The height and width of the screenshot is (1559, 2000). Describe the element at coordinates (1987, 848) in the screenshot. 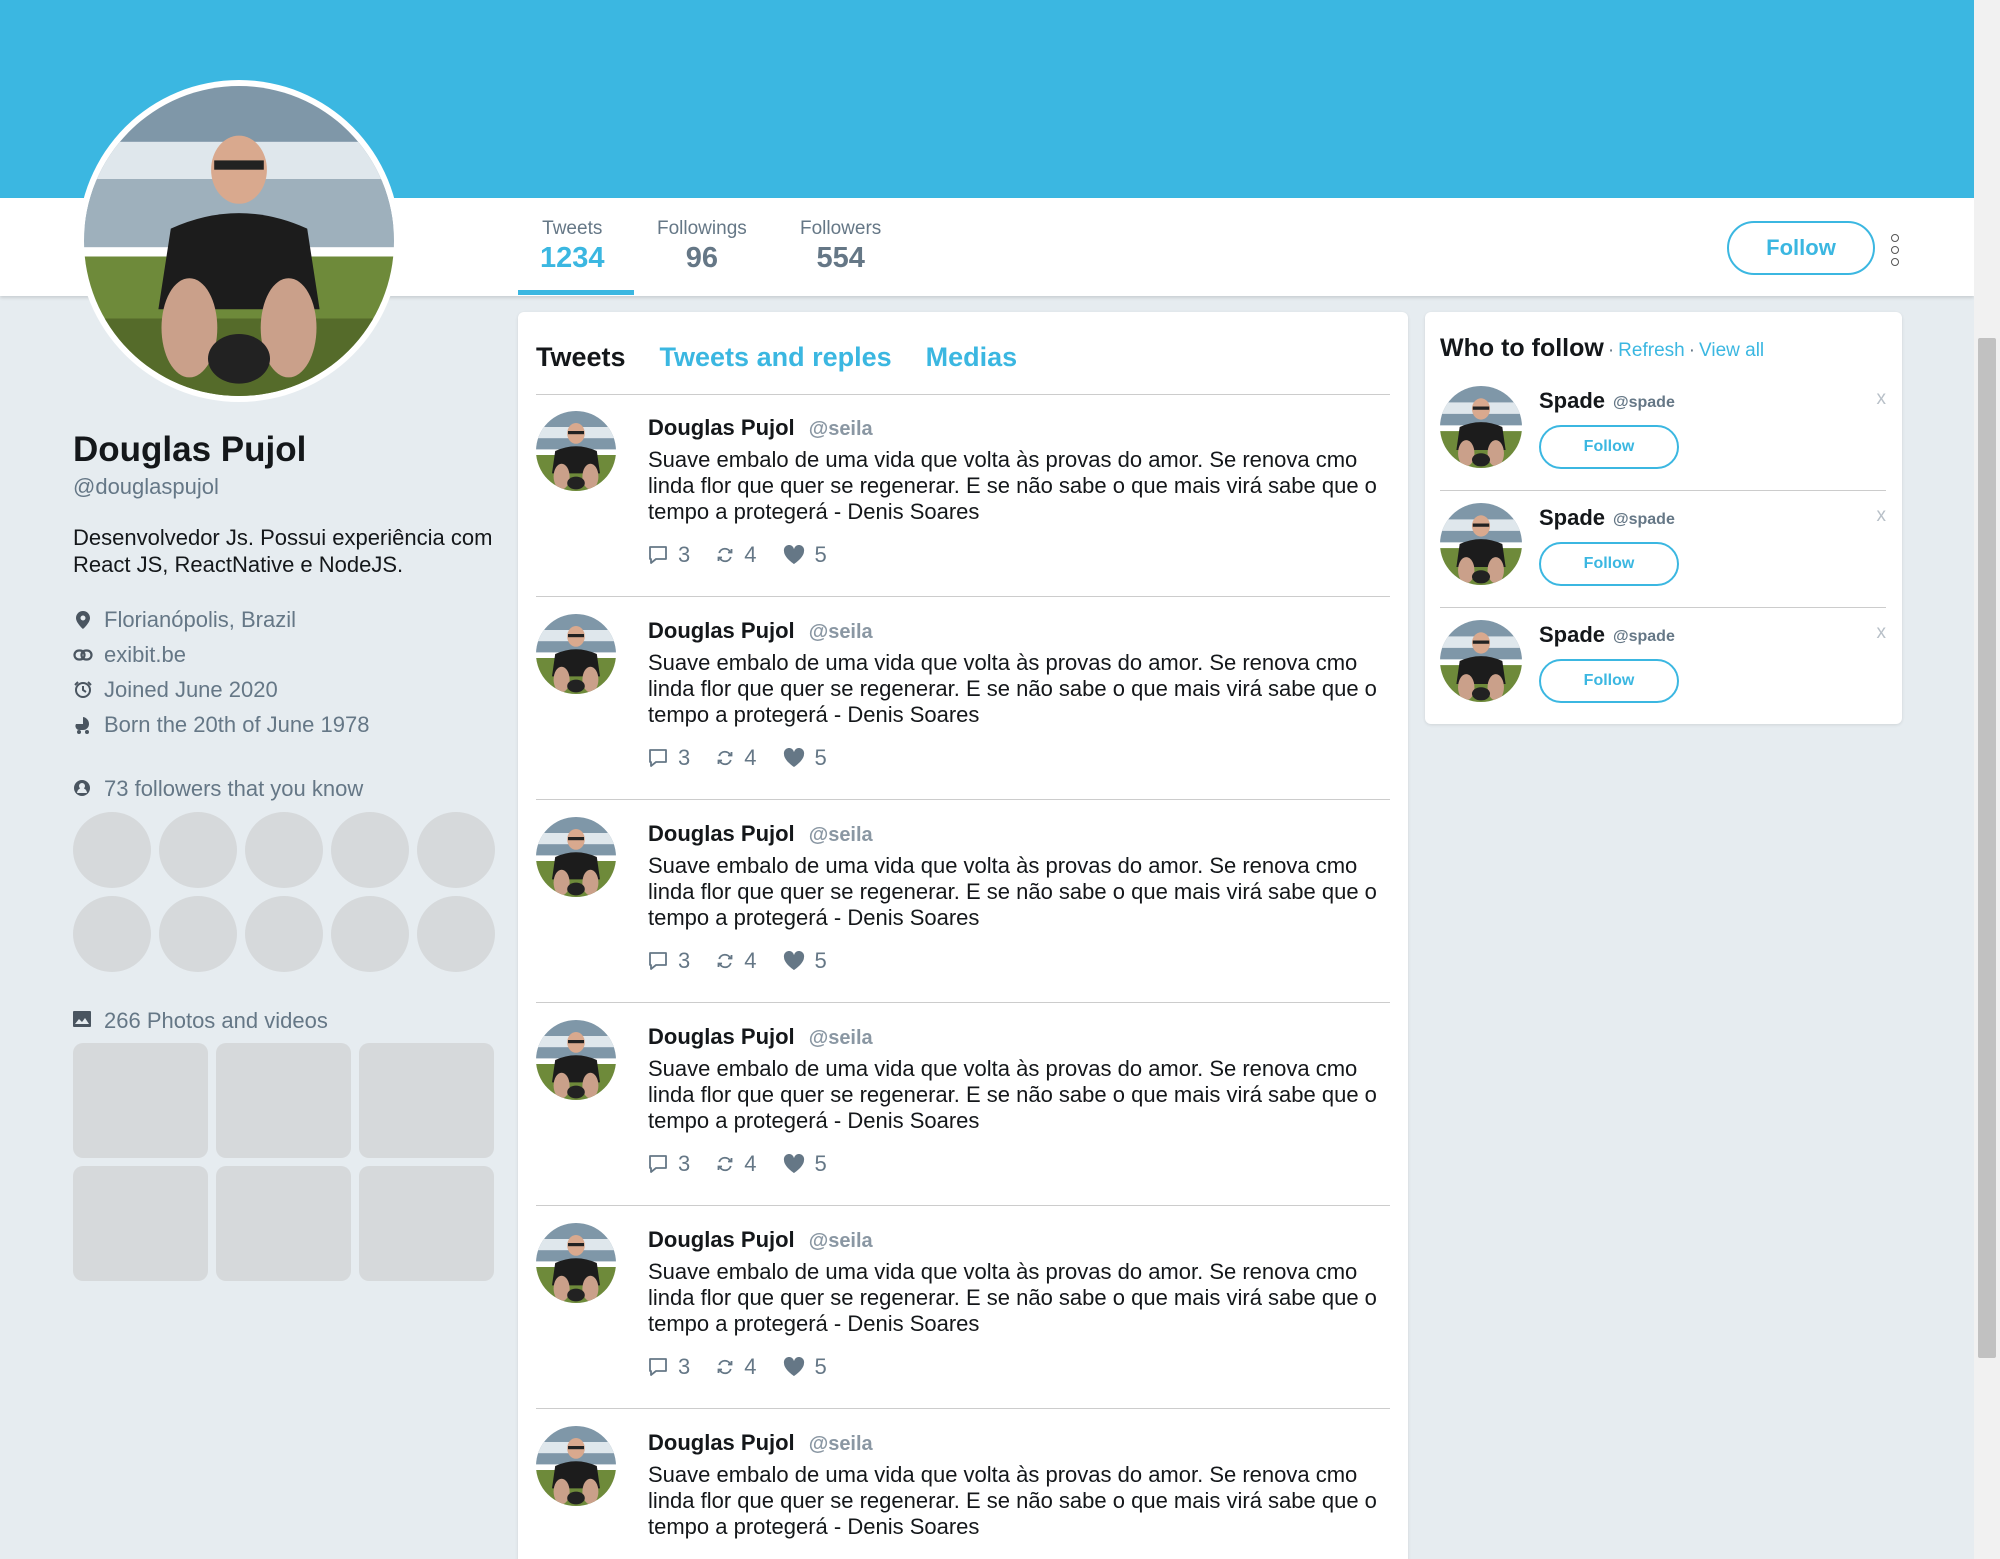

I see `scrollbar-thumb` at that location.